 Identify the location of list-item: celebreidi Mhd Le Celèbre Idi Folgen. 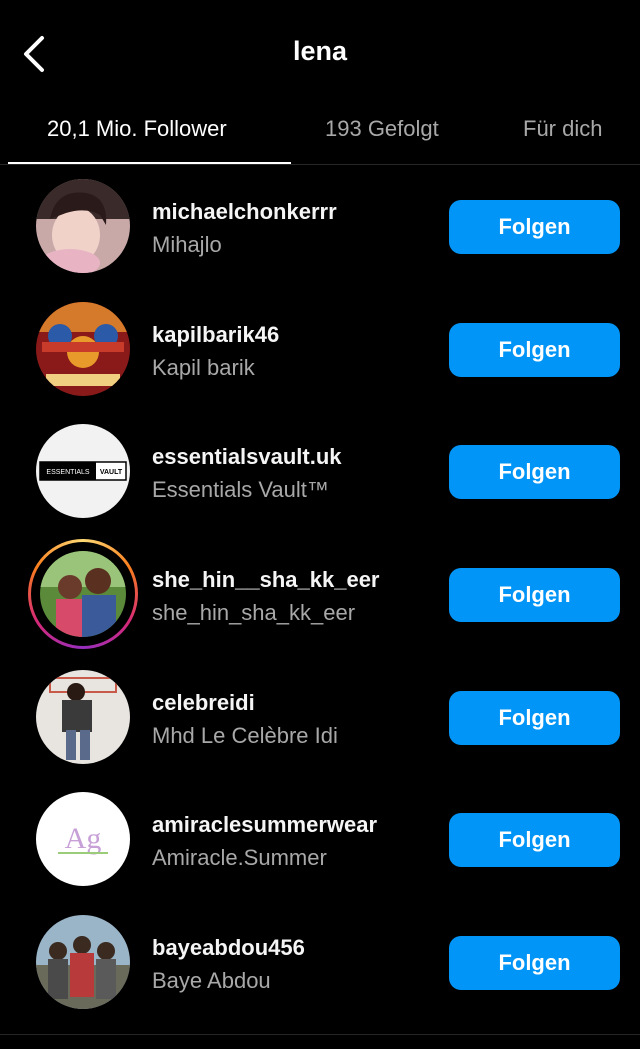
(320, 717).